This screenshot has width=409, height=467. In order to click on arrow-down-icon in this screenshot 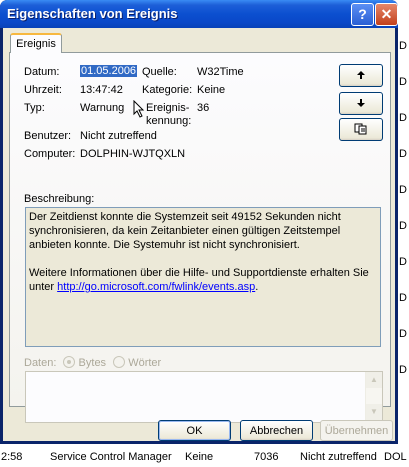, I will do `click(361, 103)`.